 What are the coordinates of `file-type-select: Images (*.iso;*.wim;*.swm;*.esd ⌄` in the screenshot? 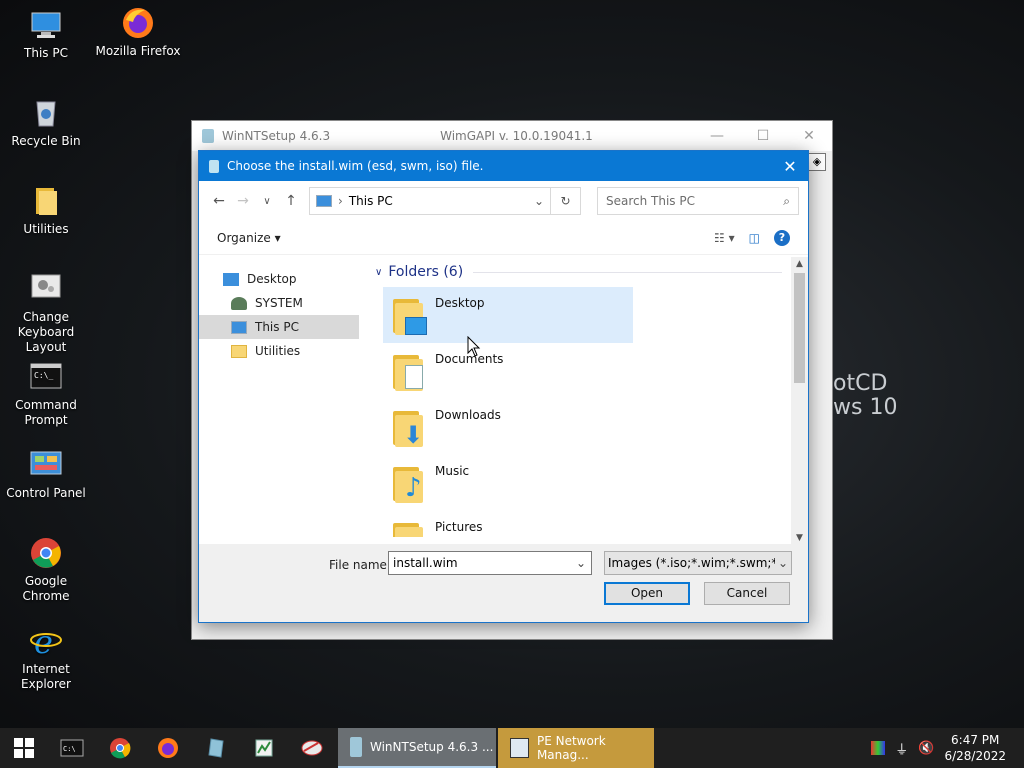 It's located at (698, 563).